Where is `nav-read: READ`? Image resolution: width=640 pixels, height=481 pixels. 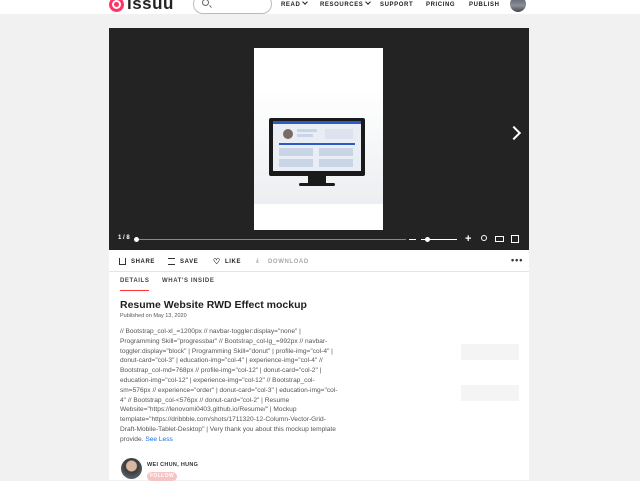 nav-read: READ is located at coordinates (295, 4).